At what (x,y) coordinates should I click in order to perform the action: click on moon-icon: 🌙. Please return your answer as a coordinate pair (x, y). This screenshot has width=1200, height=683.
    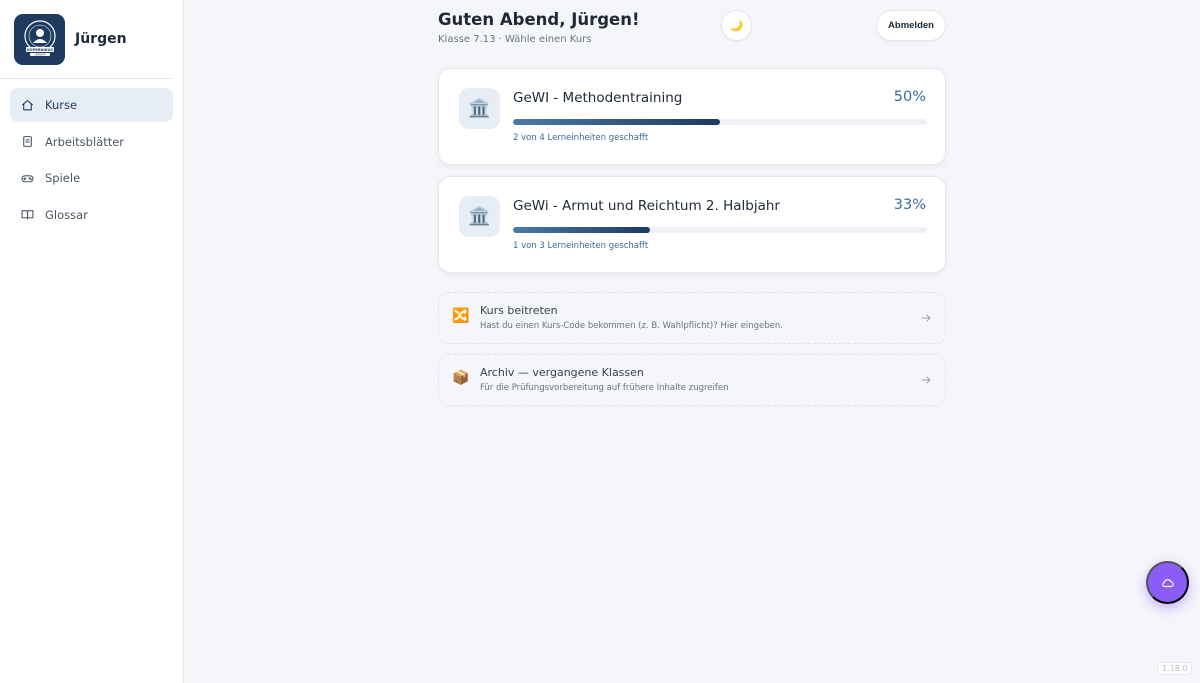
    Looking at the image, I should click on (736, 26).